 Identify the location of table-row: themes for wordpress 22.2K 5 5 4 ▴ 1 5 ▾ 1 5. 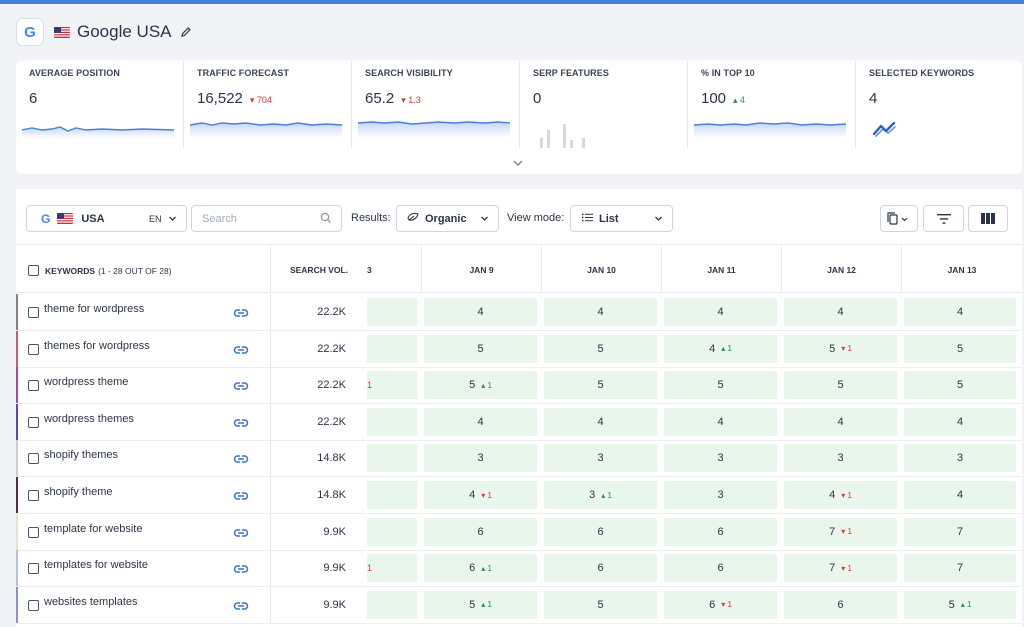
(519, 349).